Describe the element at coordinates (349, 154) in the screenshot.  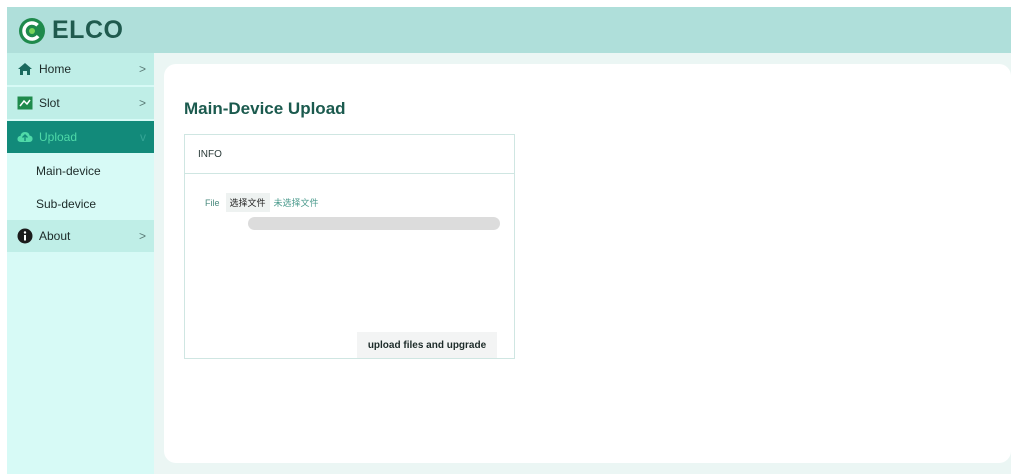
I see `card-header: INFO` at that location.